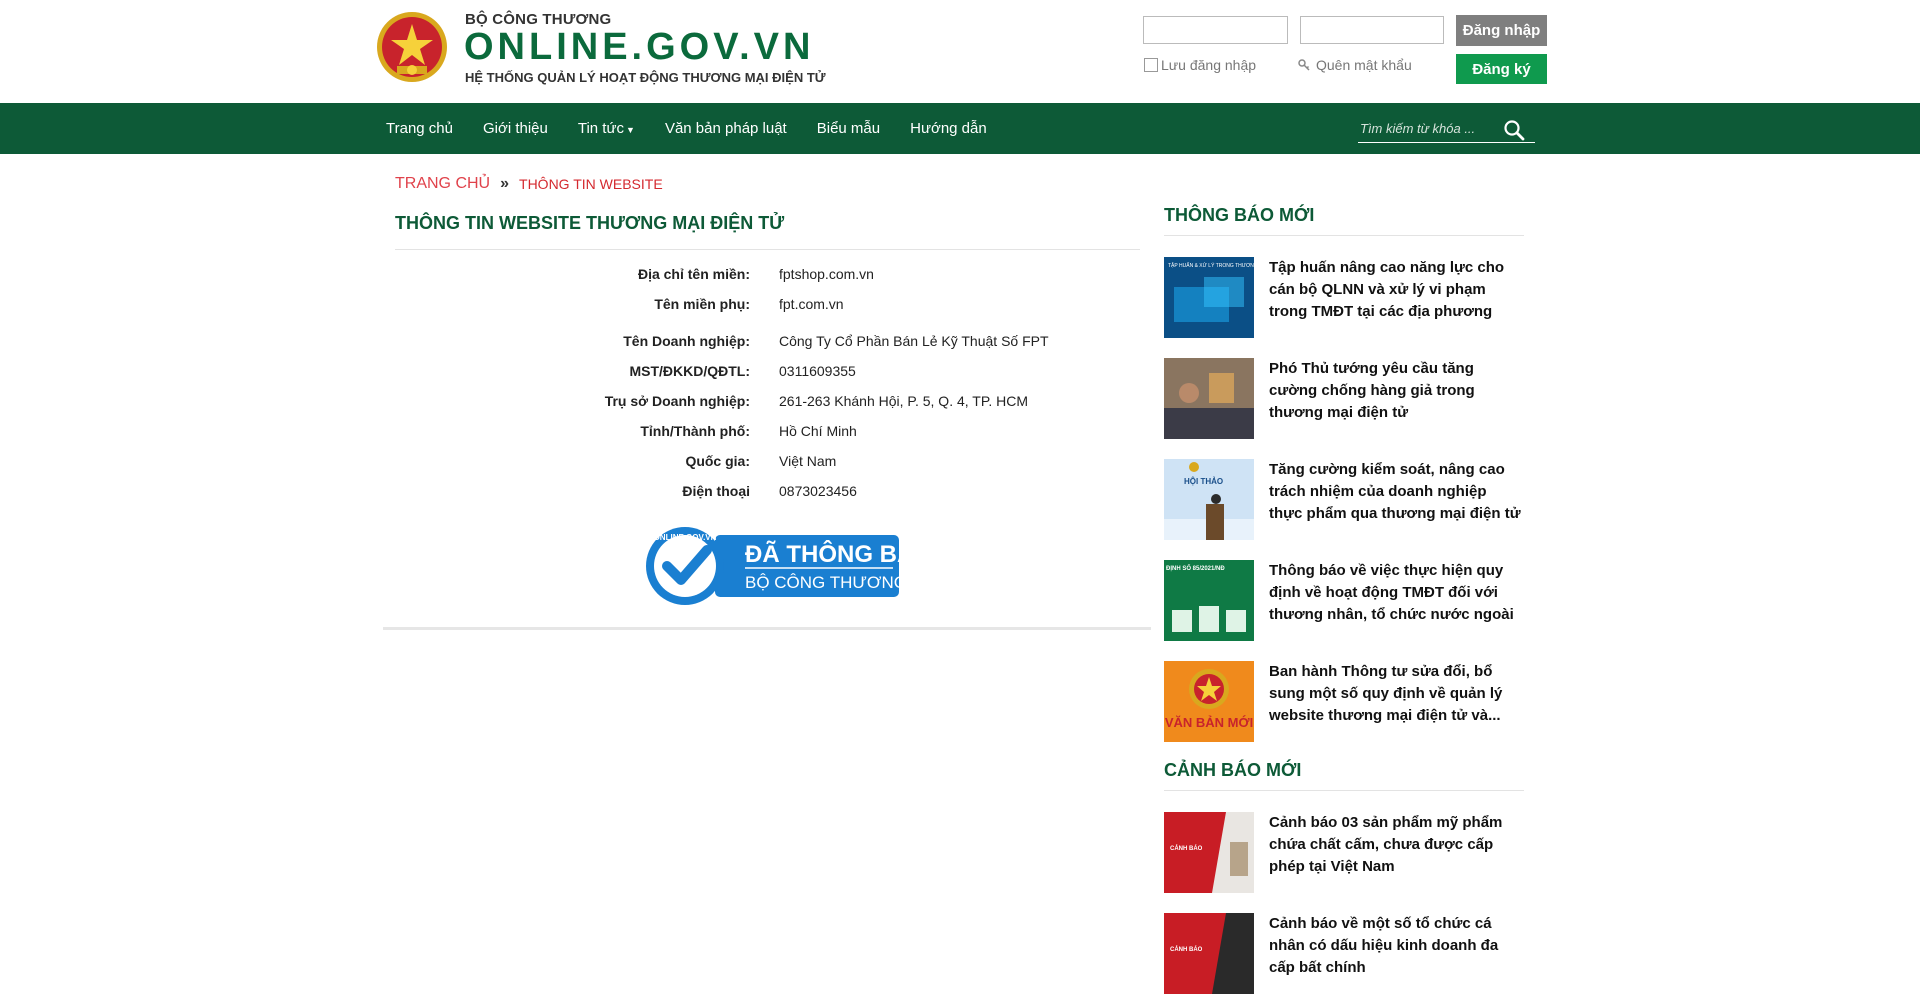 This screenshot has width=1920, height=995. What do you see at coordinates (914, 341) in the screenshot?
I see `info-value: Công Ty Cổ Phần Bán Lẻ Kỹ Thuật Số FPT` at bounding box center [914, 341].